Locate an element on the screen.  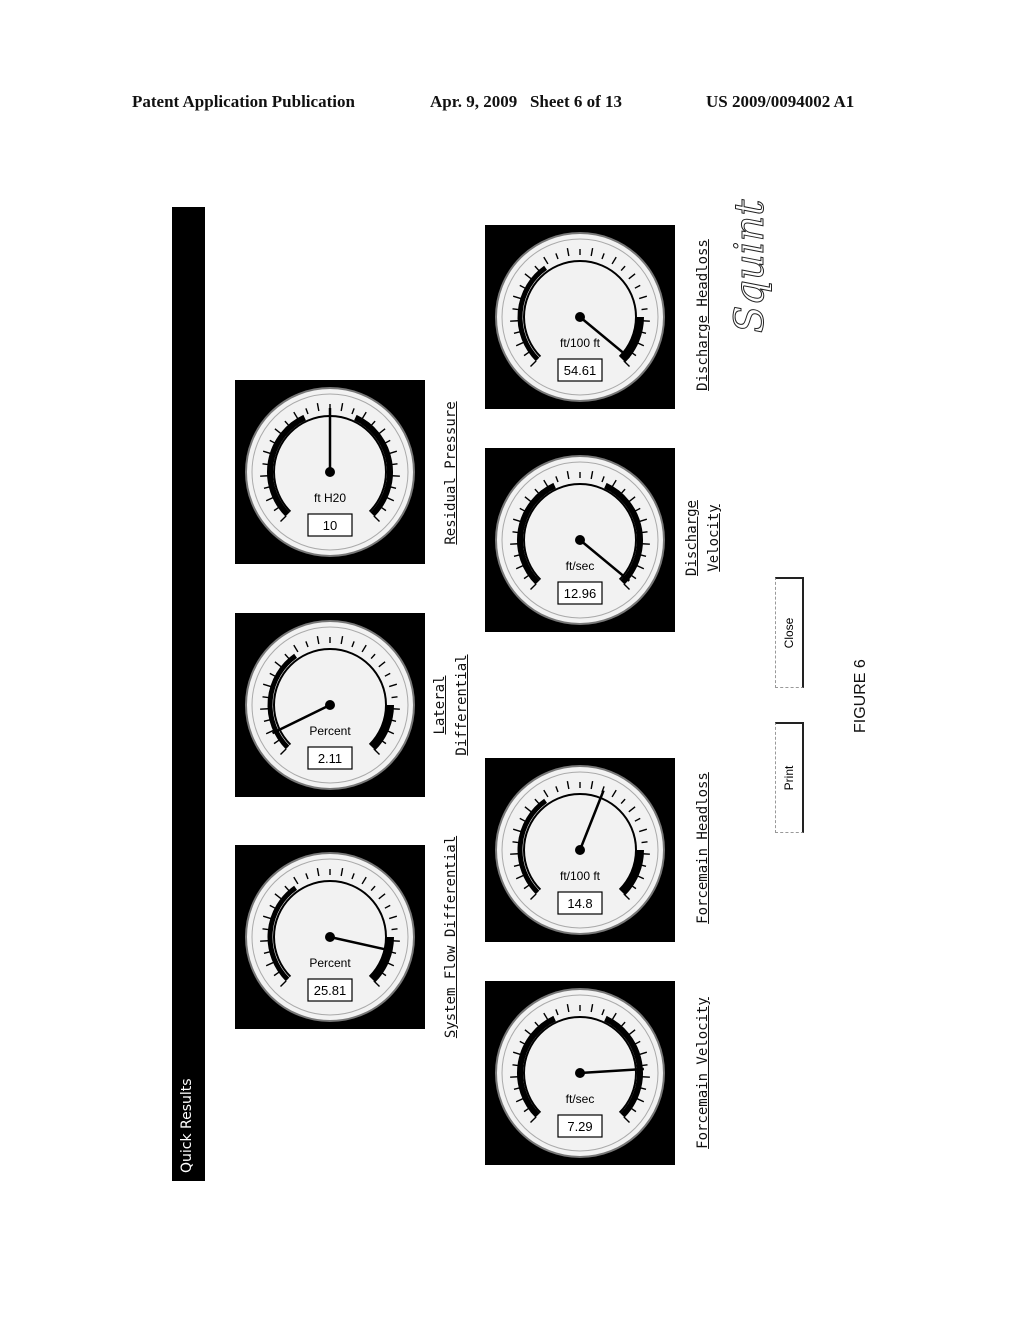
date-sheet-label: Apr. 9, 2009 Sheet 6 of 13 is located at coordinates (526, 101).